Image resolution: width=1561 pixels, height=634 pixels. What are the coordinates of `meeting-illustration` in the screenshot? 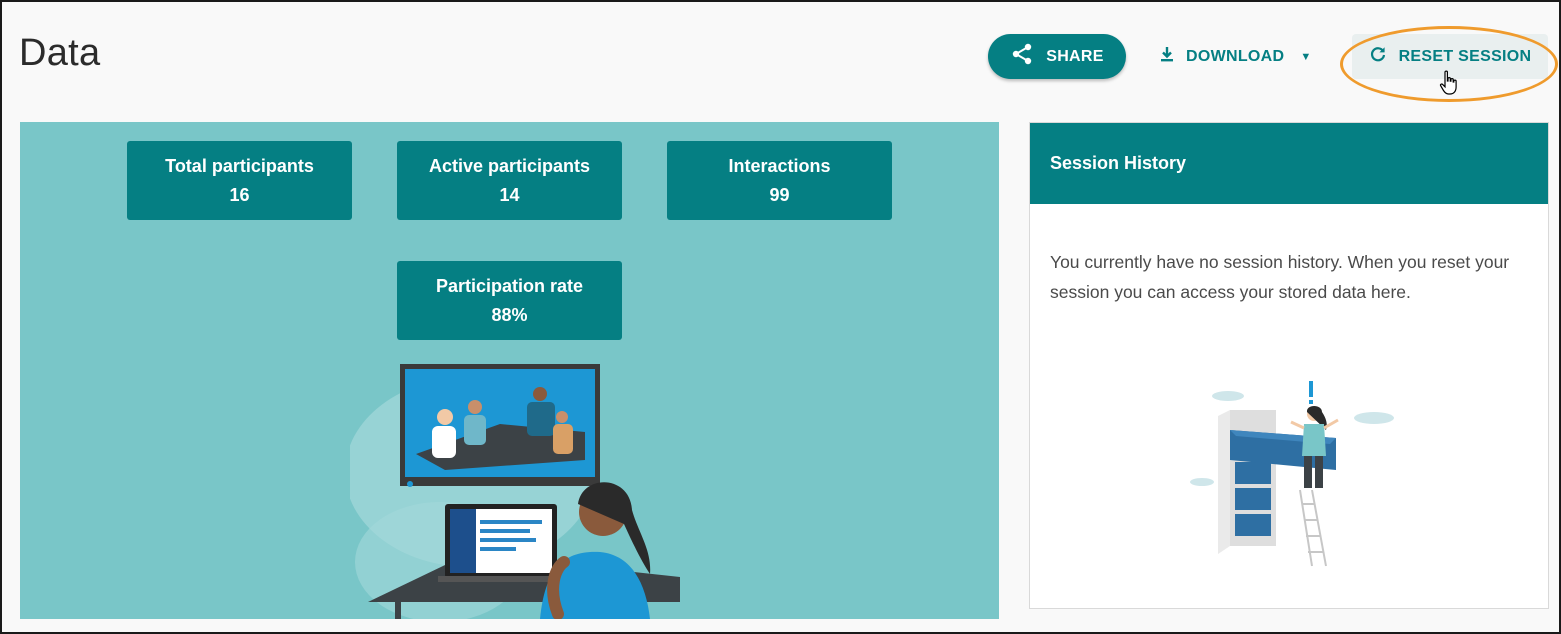 It's located at (515, 491).